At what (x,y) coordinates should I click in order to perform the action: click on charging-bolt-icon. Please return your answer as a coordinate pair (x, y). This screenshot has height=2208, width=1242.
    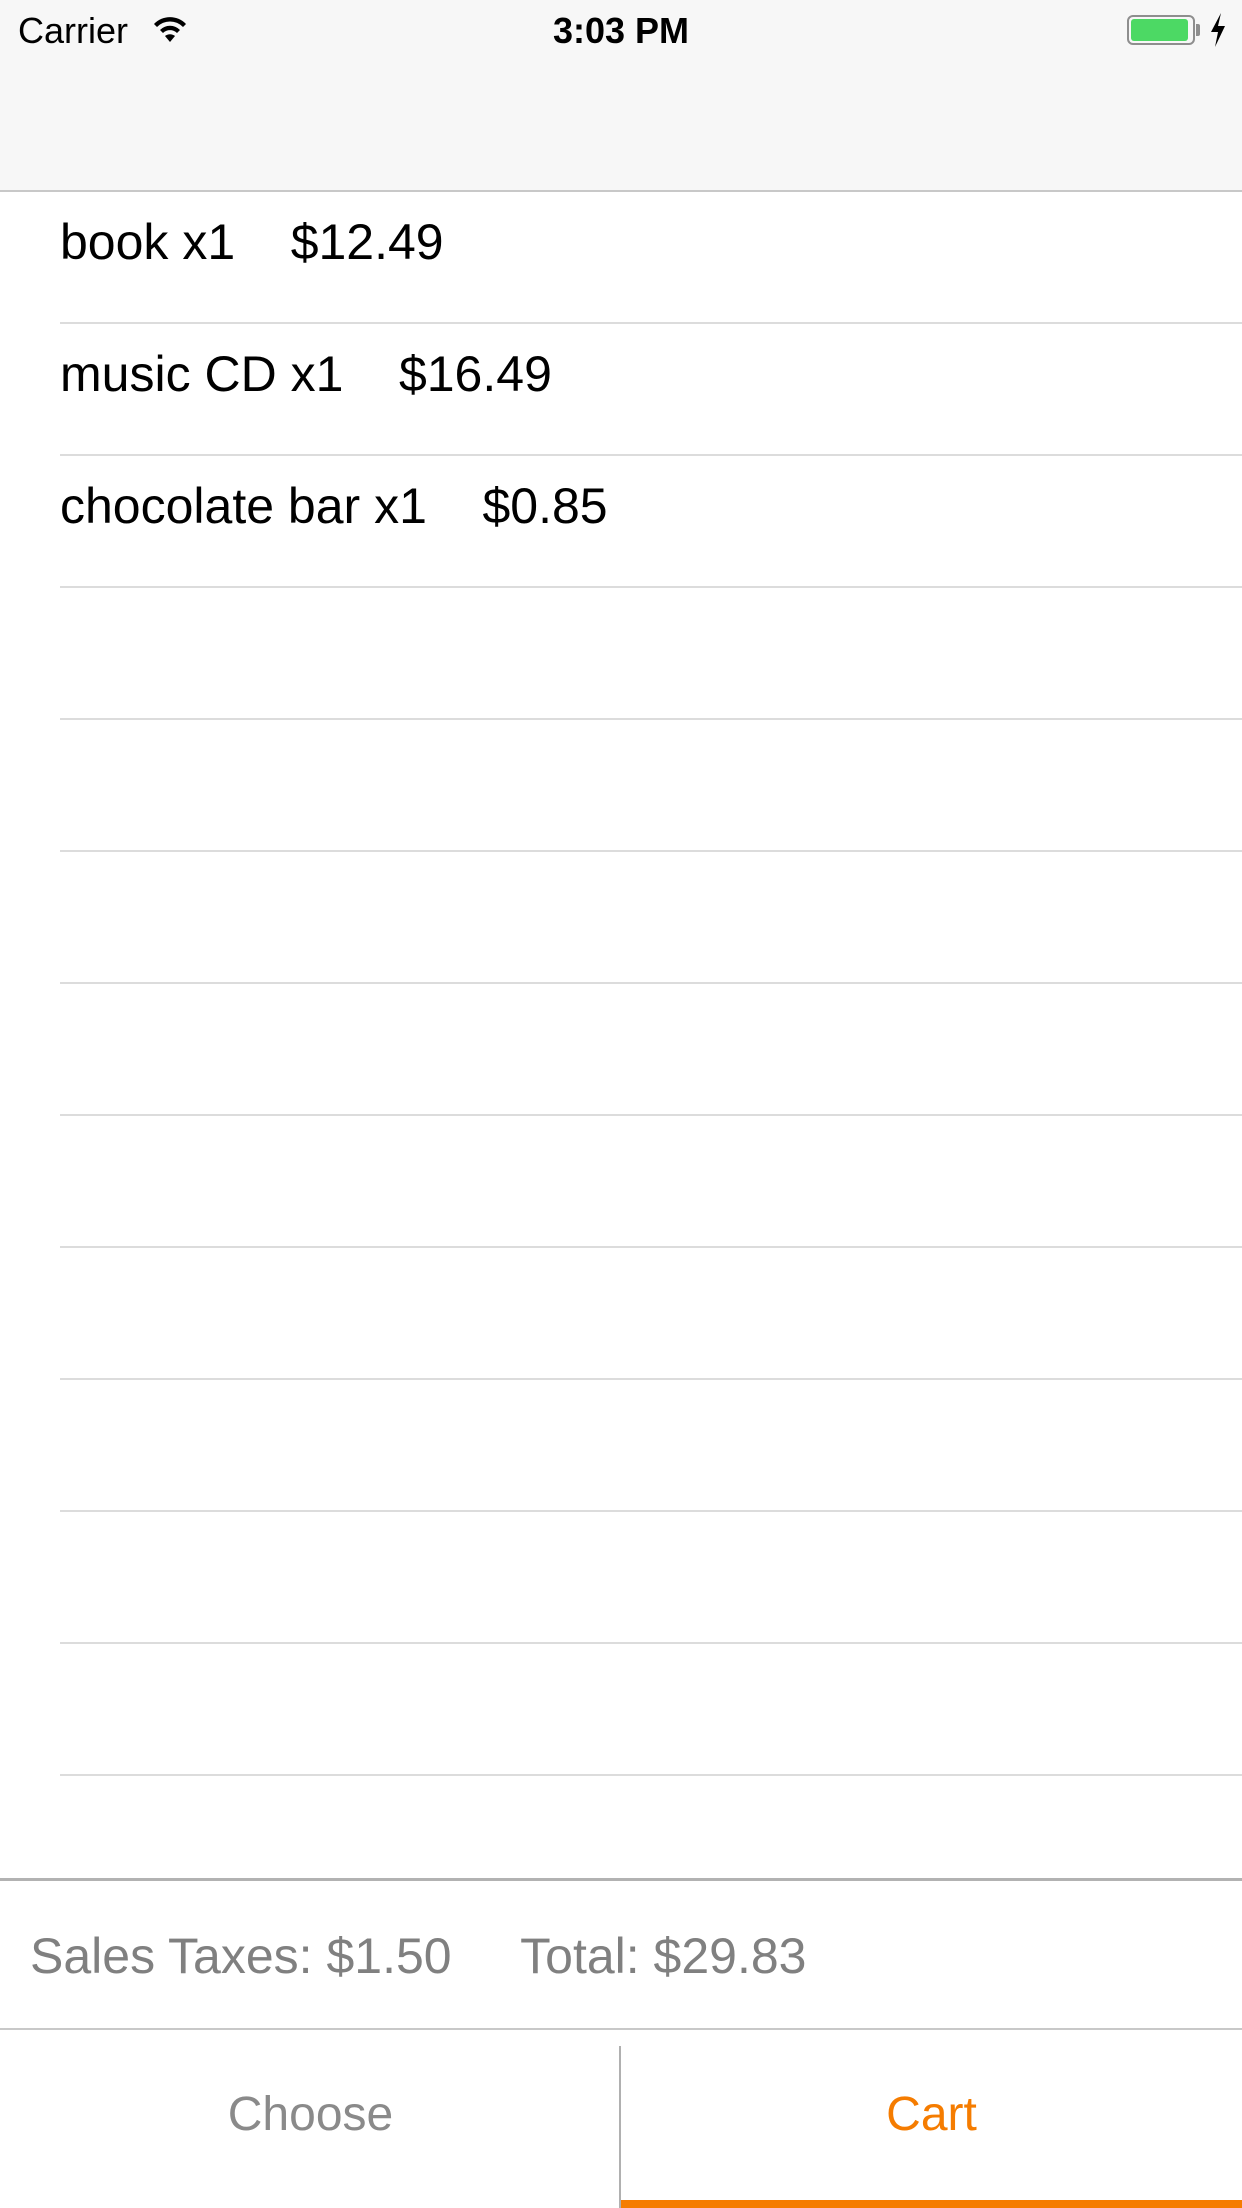
    Looking at the image, I should click on (1218, 30).